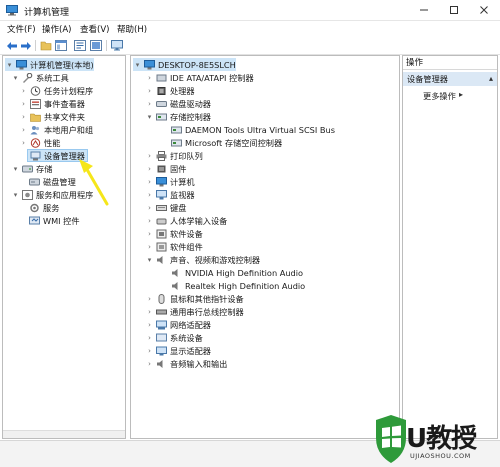 The height and width of the screenshot is (467, 500). What do you see at coordinates (178, 168) in the screenshot?
I see `device-label: 固件` at bounding box center [178, 168].